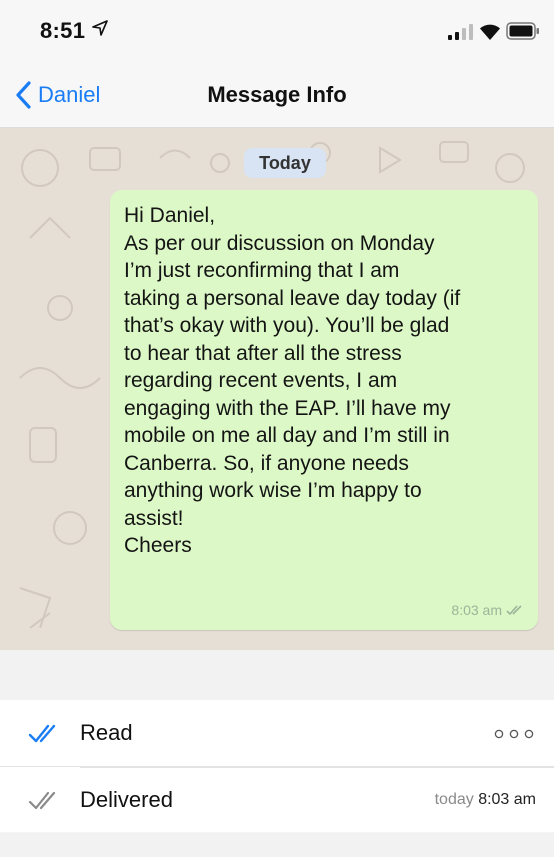 The height and width of the screenshot is (857, 554). I want to click on message-line: regarding recent events, I am, so click(261, 380).